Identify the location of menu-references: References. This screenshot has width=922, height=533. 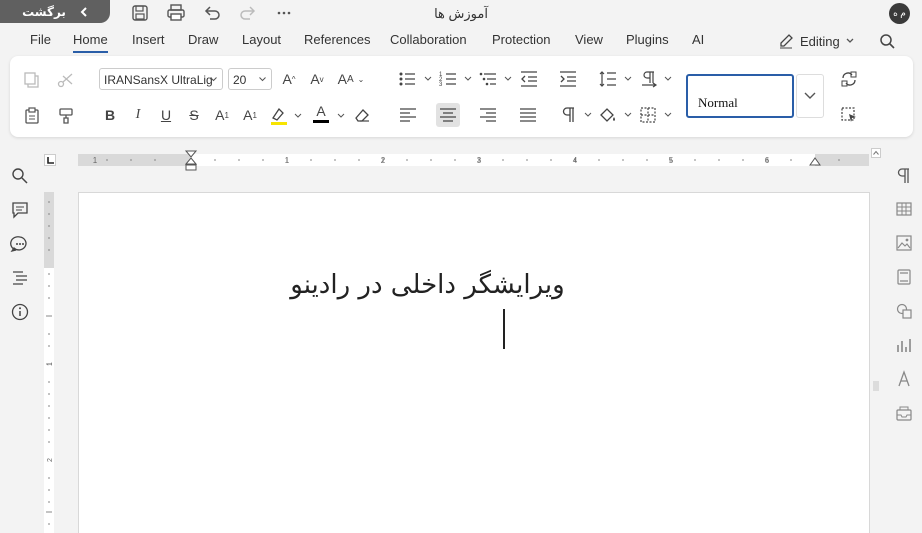
(337, 39).